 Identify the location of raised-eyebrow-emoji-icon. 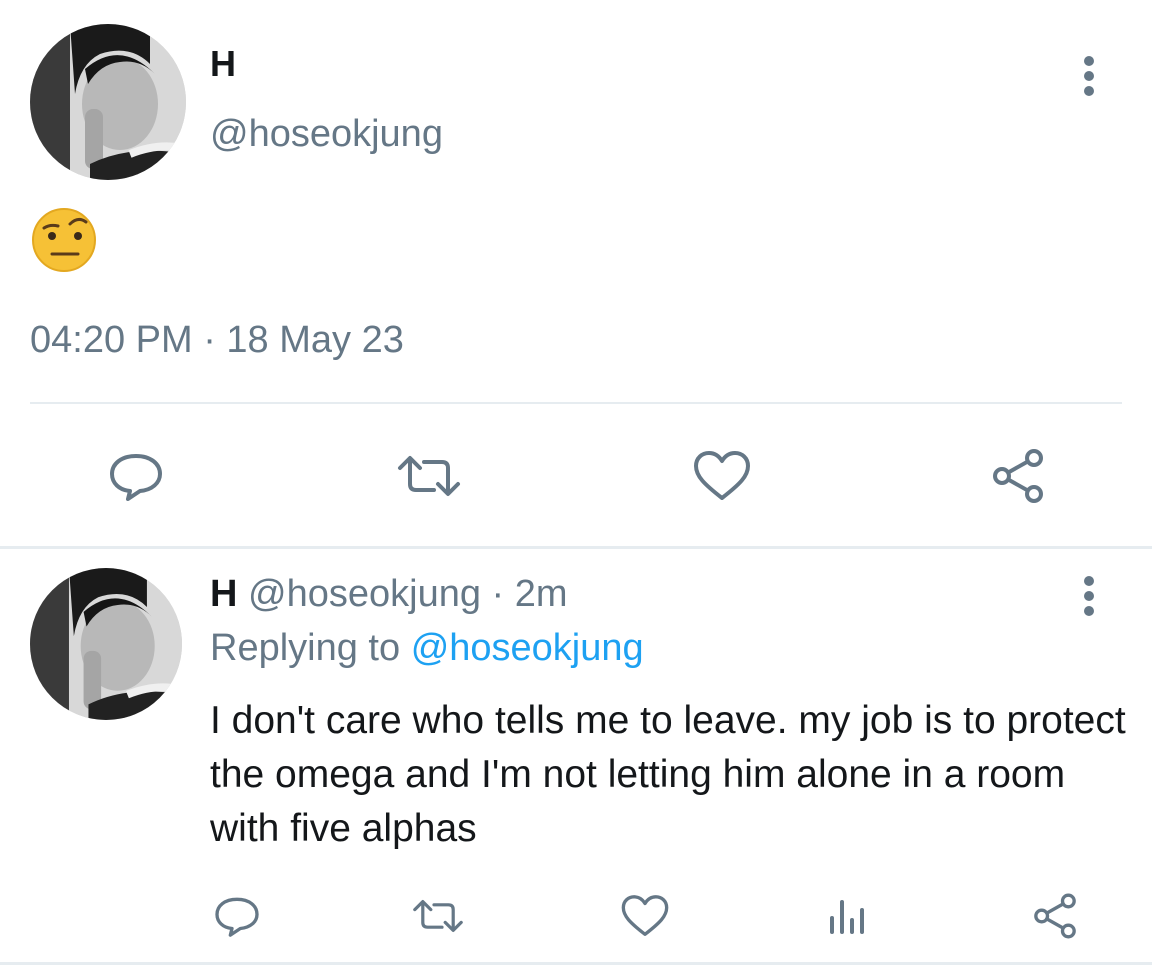
(64, 240).